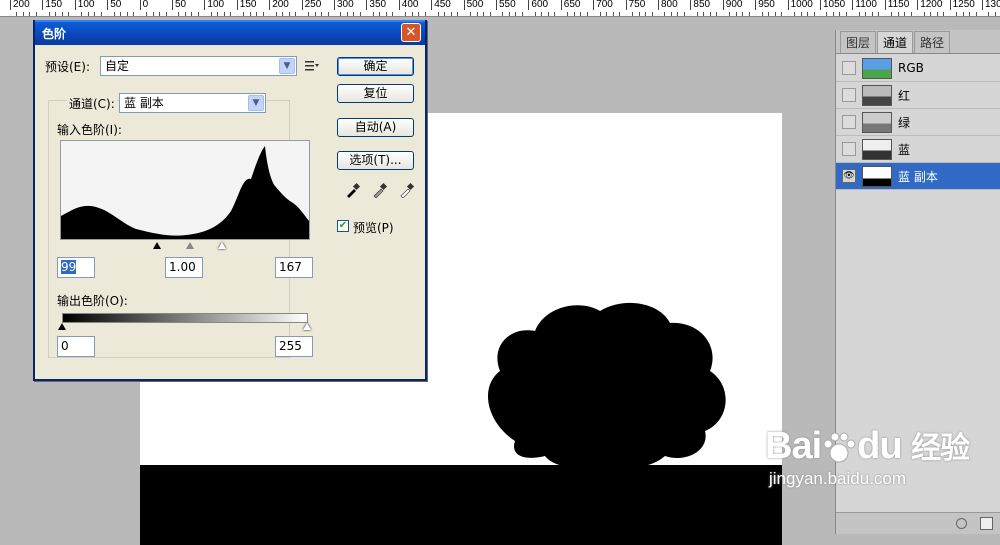  What do you see at coordinates (143, 5) in the screenshot?
I see `ruler-tick-label: 0` at bounding box center [143, 5].